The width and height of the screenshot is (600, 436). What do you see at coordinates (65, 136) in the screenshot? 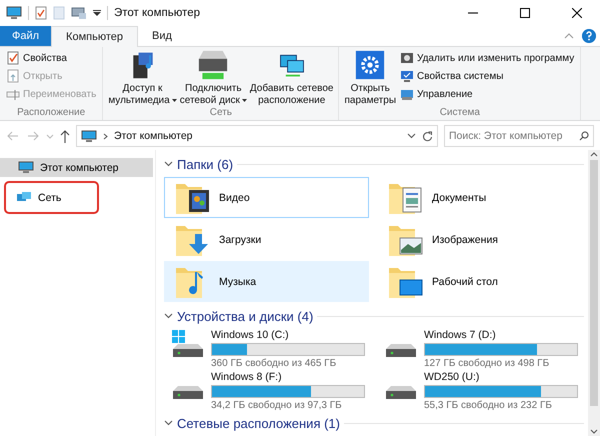
I see `up-arrow-icon` at bounding box center [65, 136].